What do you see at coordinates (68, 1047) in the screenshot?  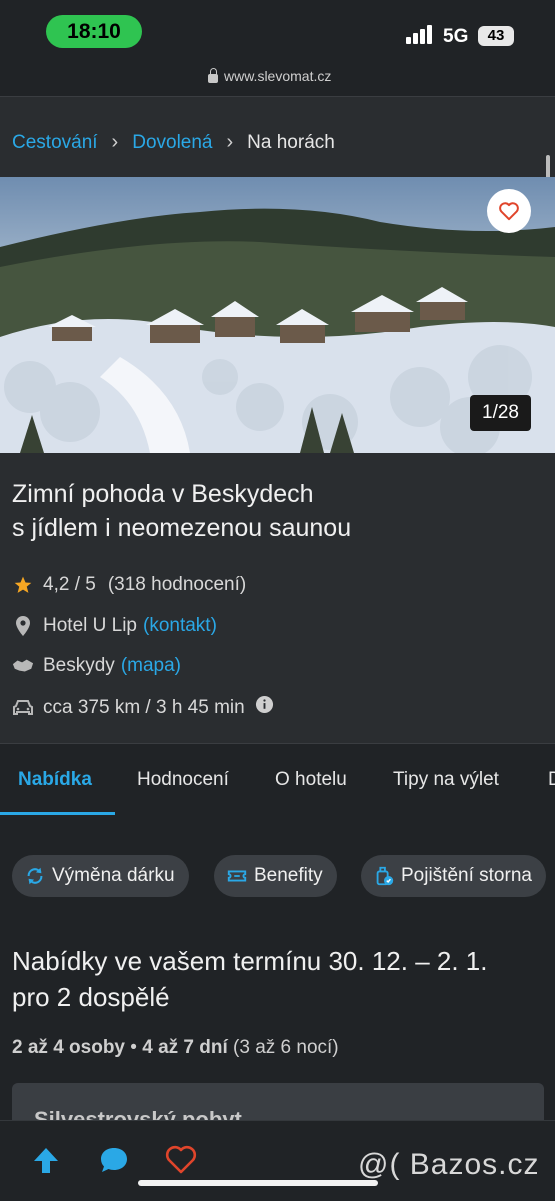 I see `persons-count: 2 až 4 osoby` at bounding box center [68, 1047].